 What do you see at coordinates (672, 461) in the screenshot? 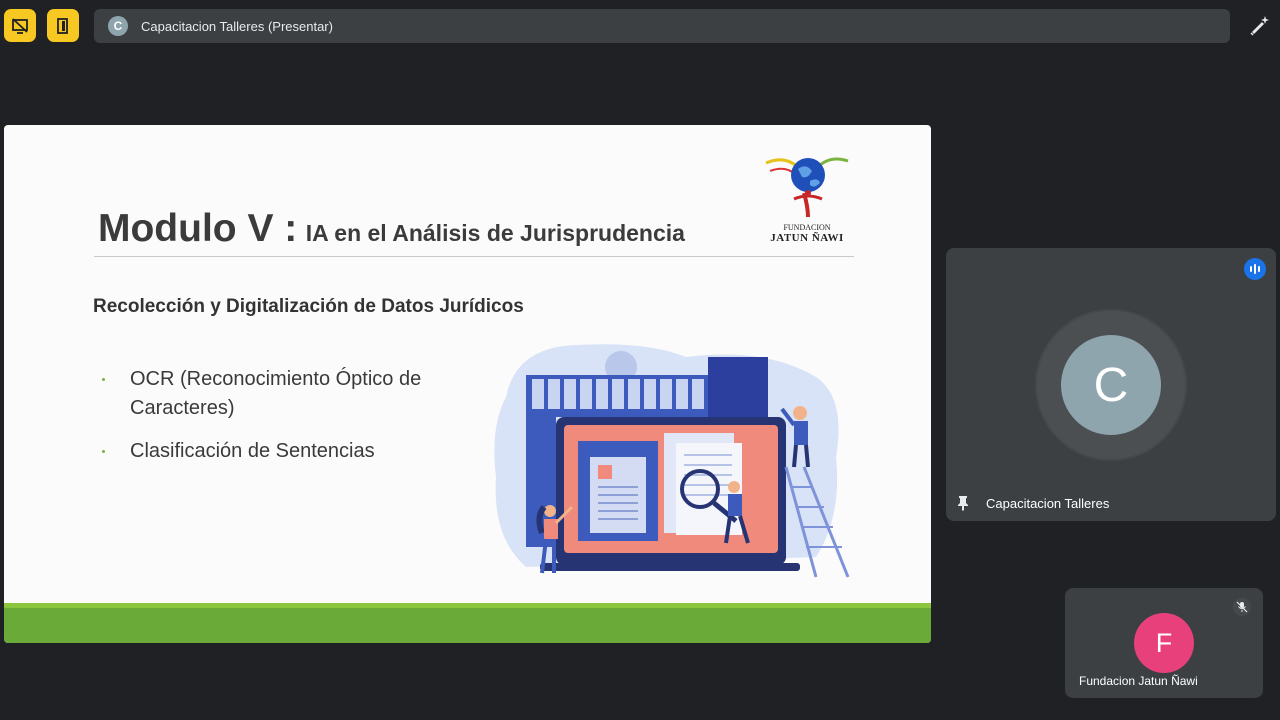
I see `data-digitalization-illustration` at bounding box center [672, 461].